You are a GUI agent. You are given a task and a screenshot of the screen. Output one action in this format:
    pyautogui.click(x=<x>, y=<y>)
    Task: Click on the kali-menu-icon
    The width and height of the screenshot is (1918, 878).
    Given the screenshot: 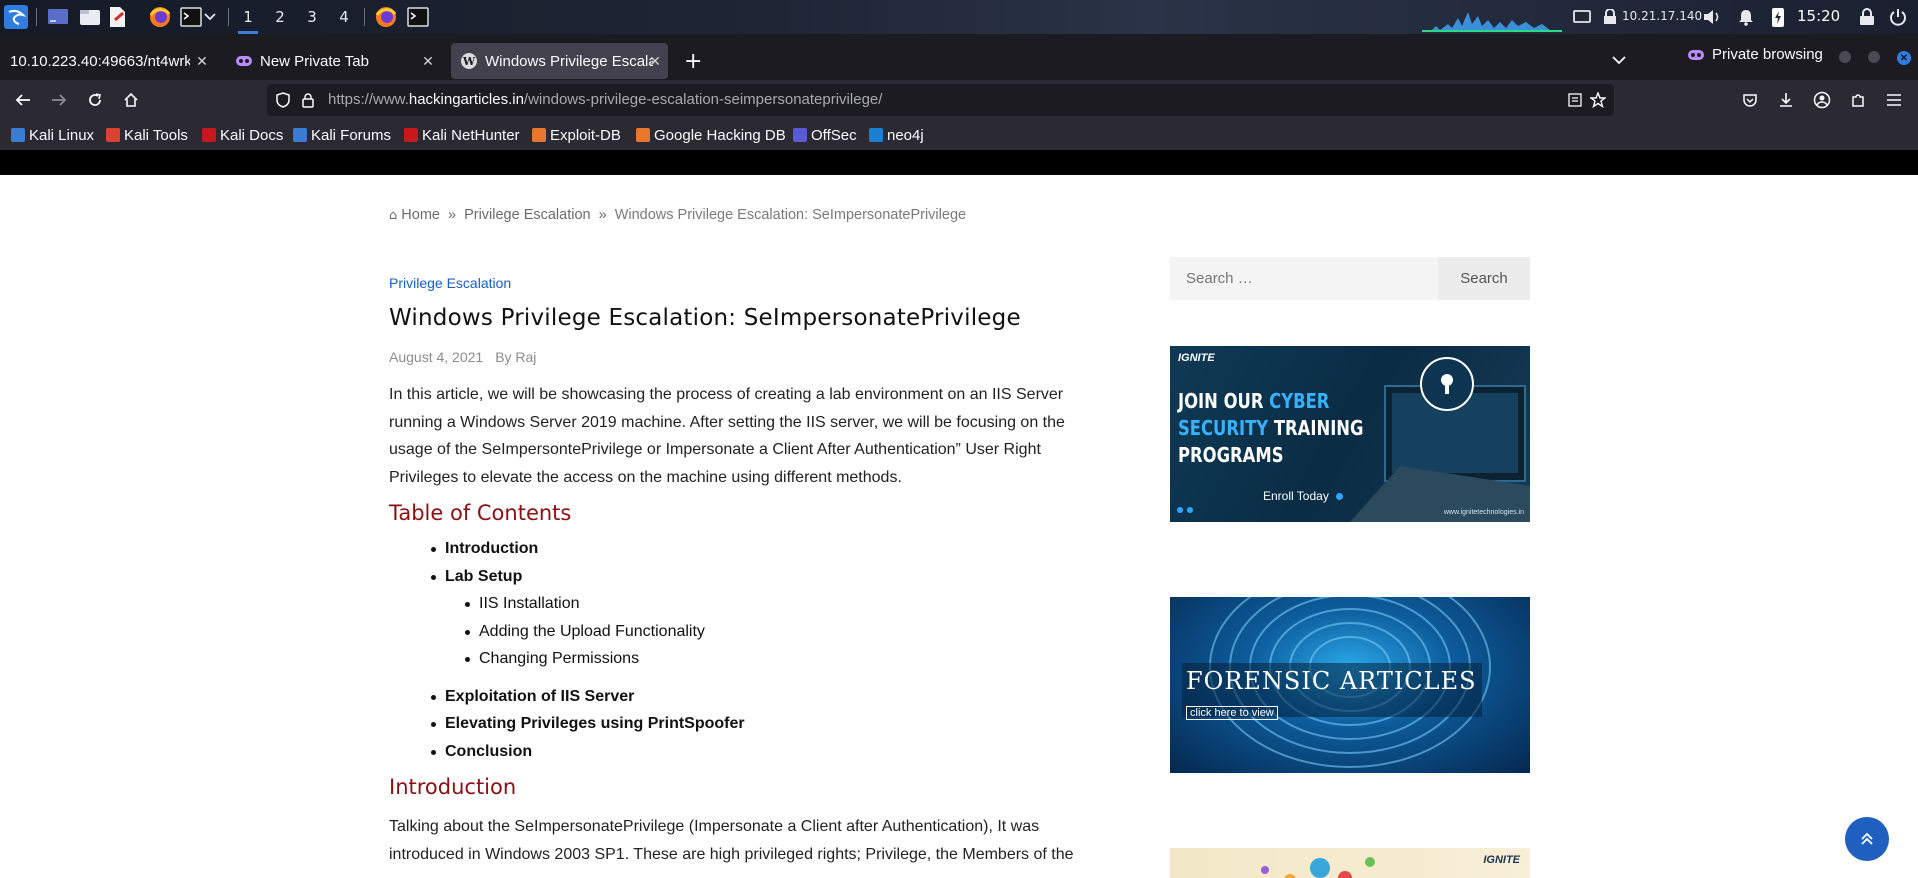 What is the action you would take?
    pyautogui.click(x=16, y=17)
    